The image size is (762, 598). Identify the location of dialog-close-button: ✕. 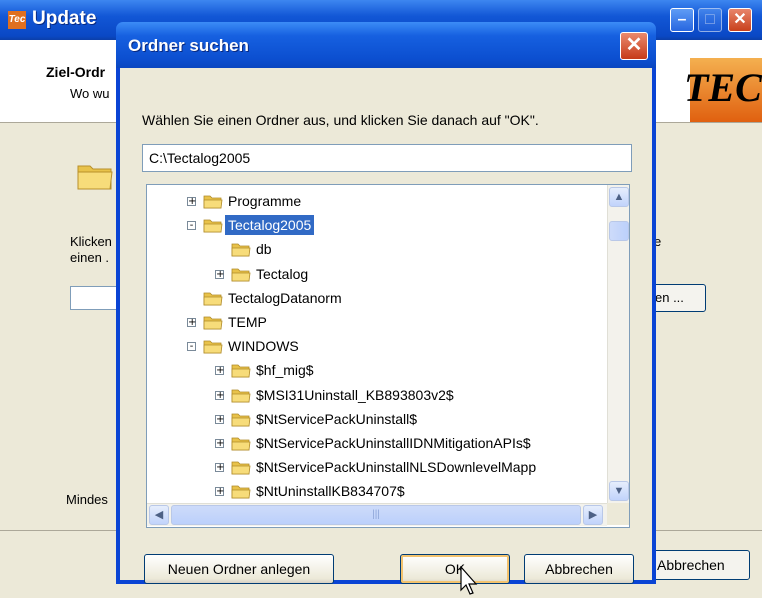
(634, 46).